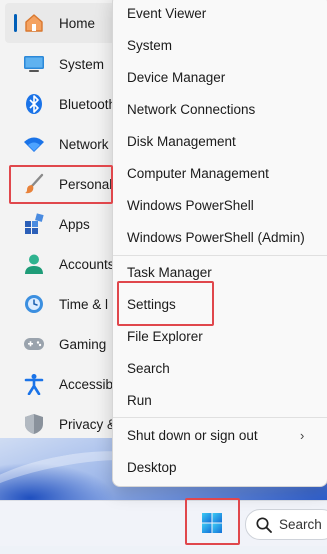 Image resolution: width=327 pixels, height=554 pixels. What do you see at coordinates (139, 400) in the screenshot?
I see `menu-item-label: Run` at bounding box center [139, 400].